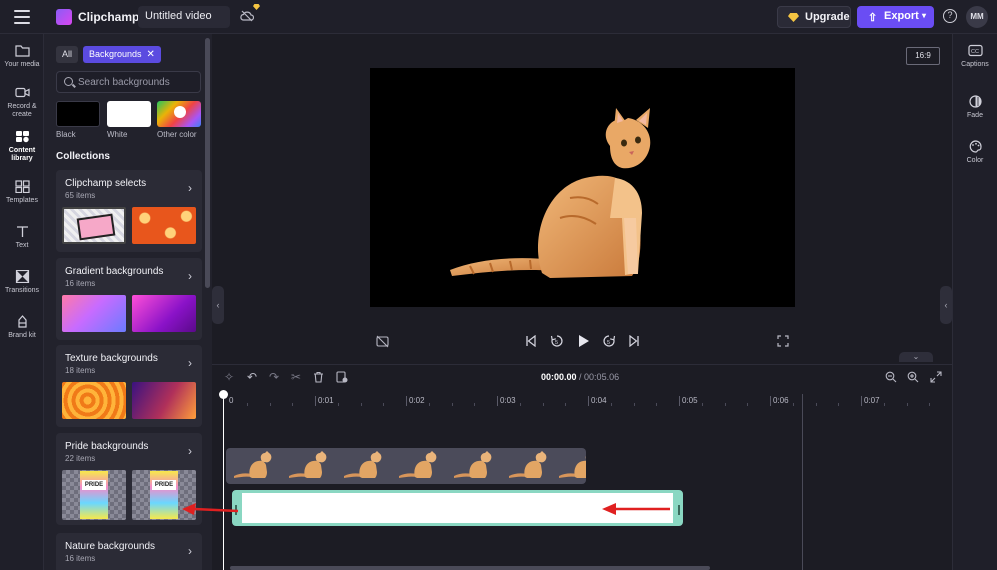  Describe the element at coordinates (274, 377) in the screenshot. I see `redo-icon: ↷` at that location.